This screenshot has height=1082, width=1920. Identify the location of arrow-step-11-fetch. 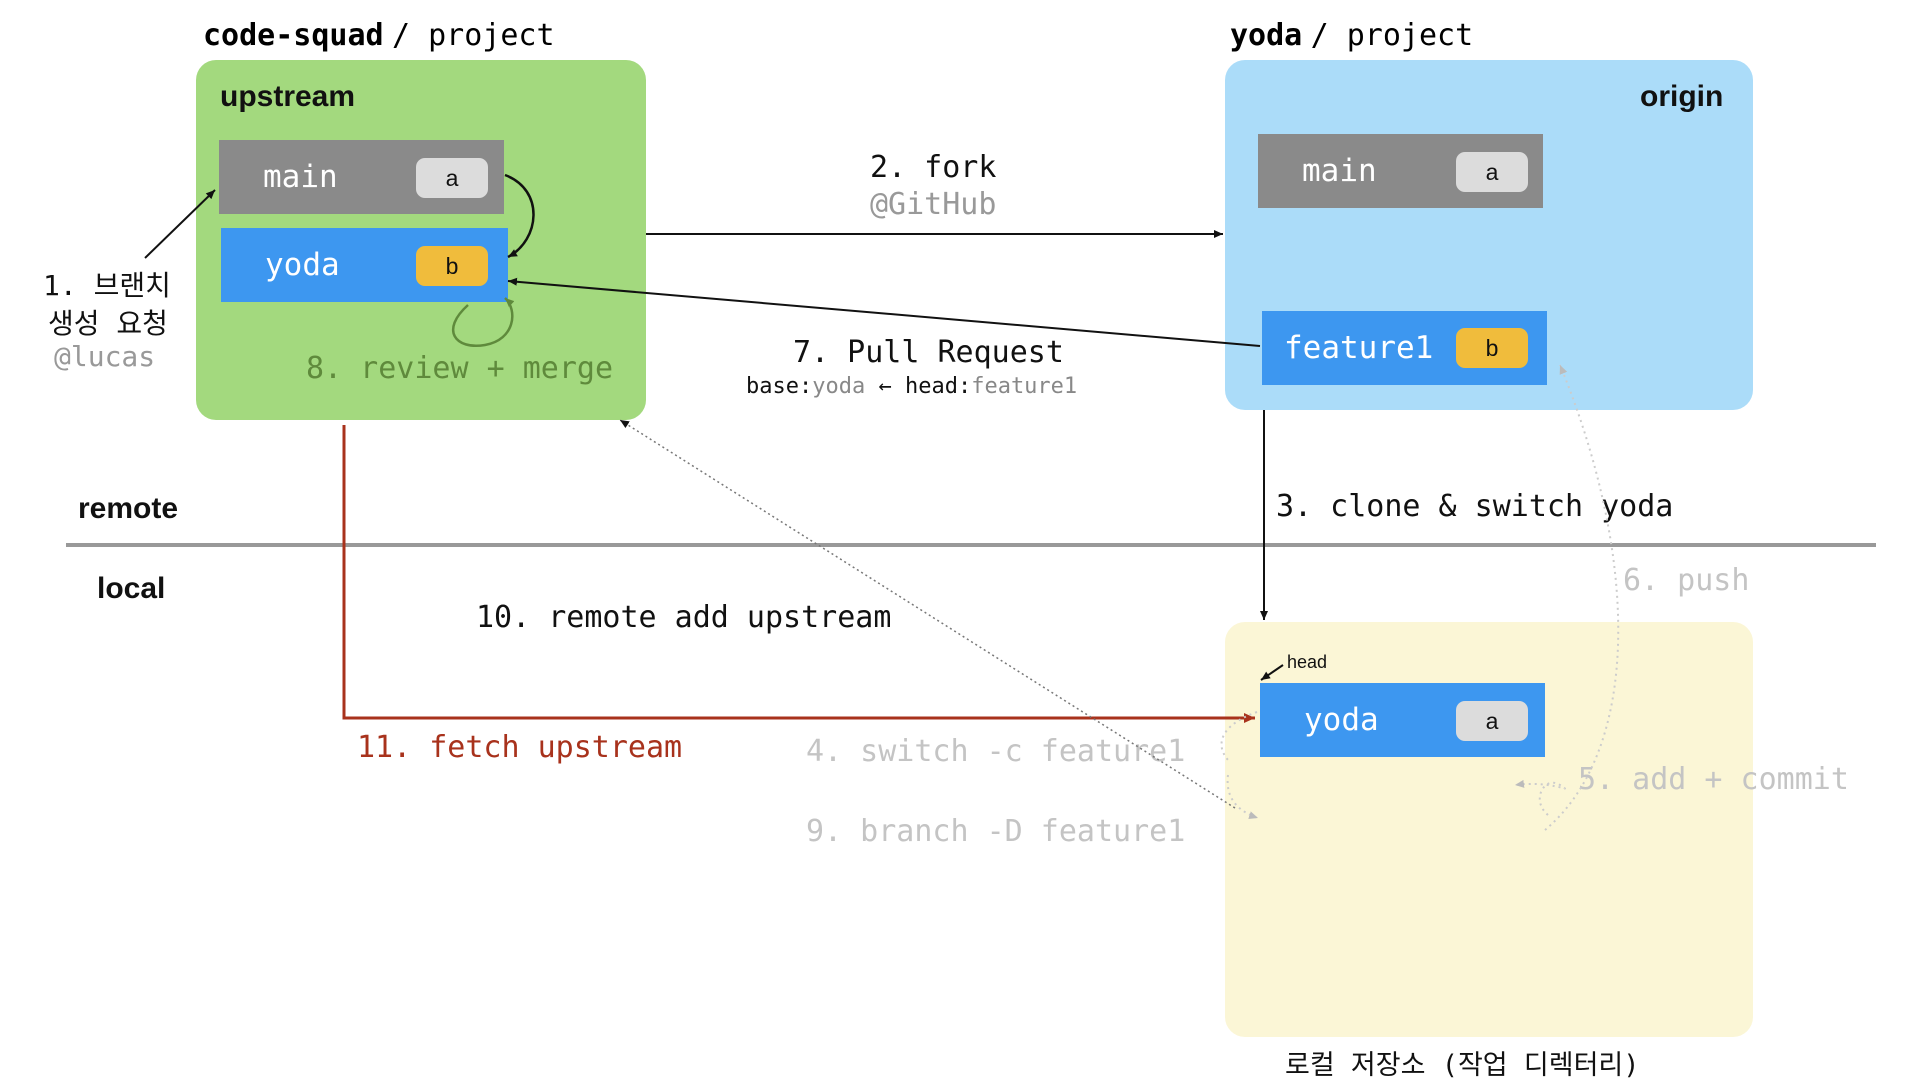
(798, 574).